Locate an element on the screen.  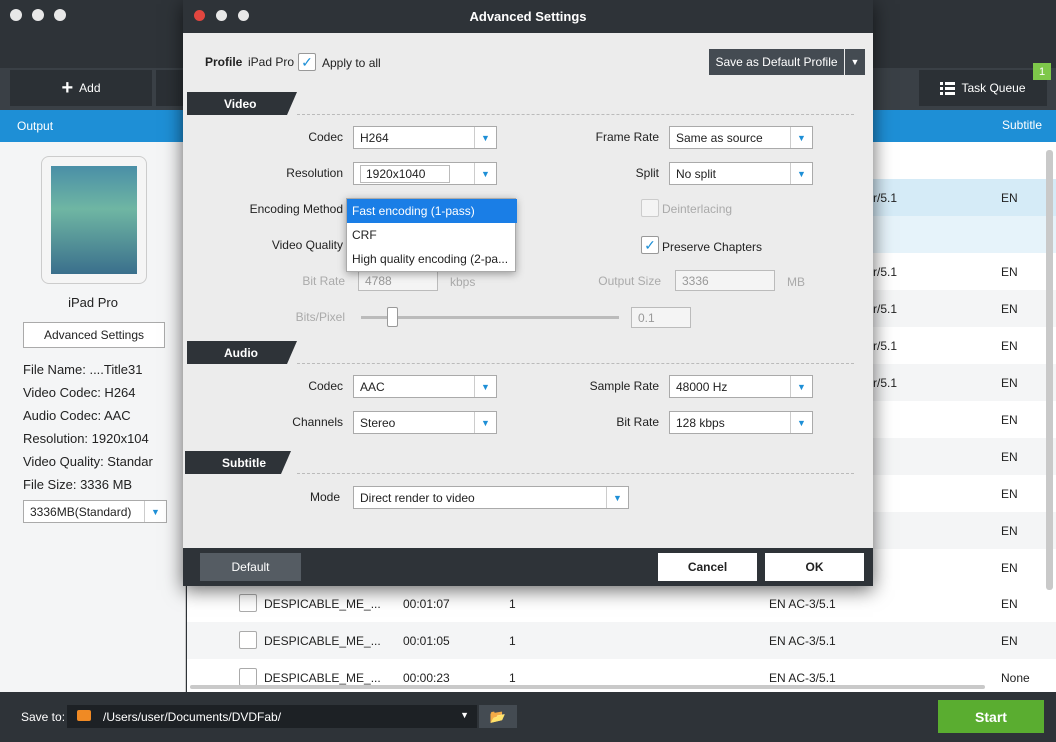
frame-rate-value: Same as source is located at coordinates (719, 138).